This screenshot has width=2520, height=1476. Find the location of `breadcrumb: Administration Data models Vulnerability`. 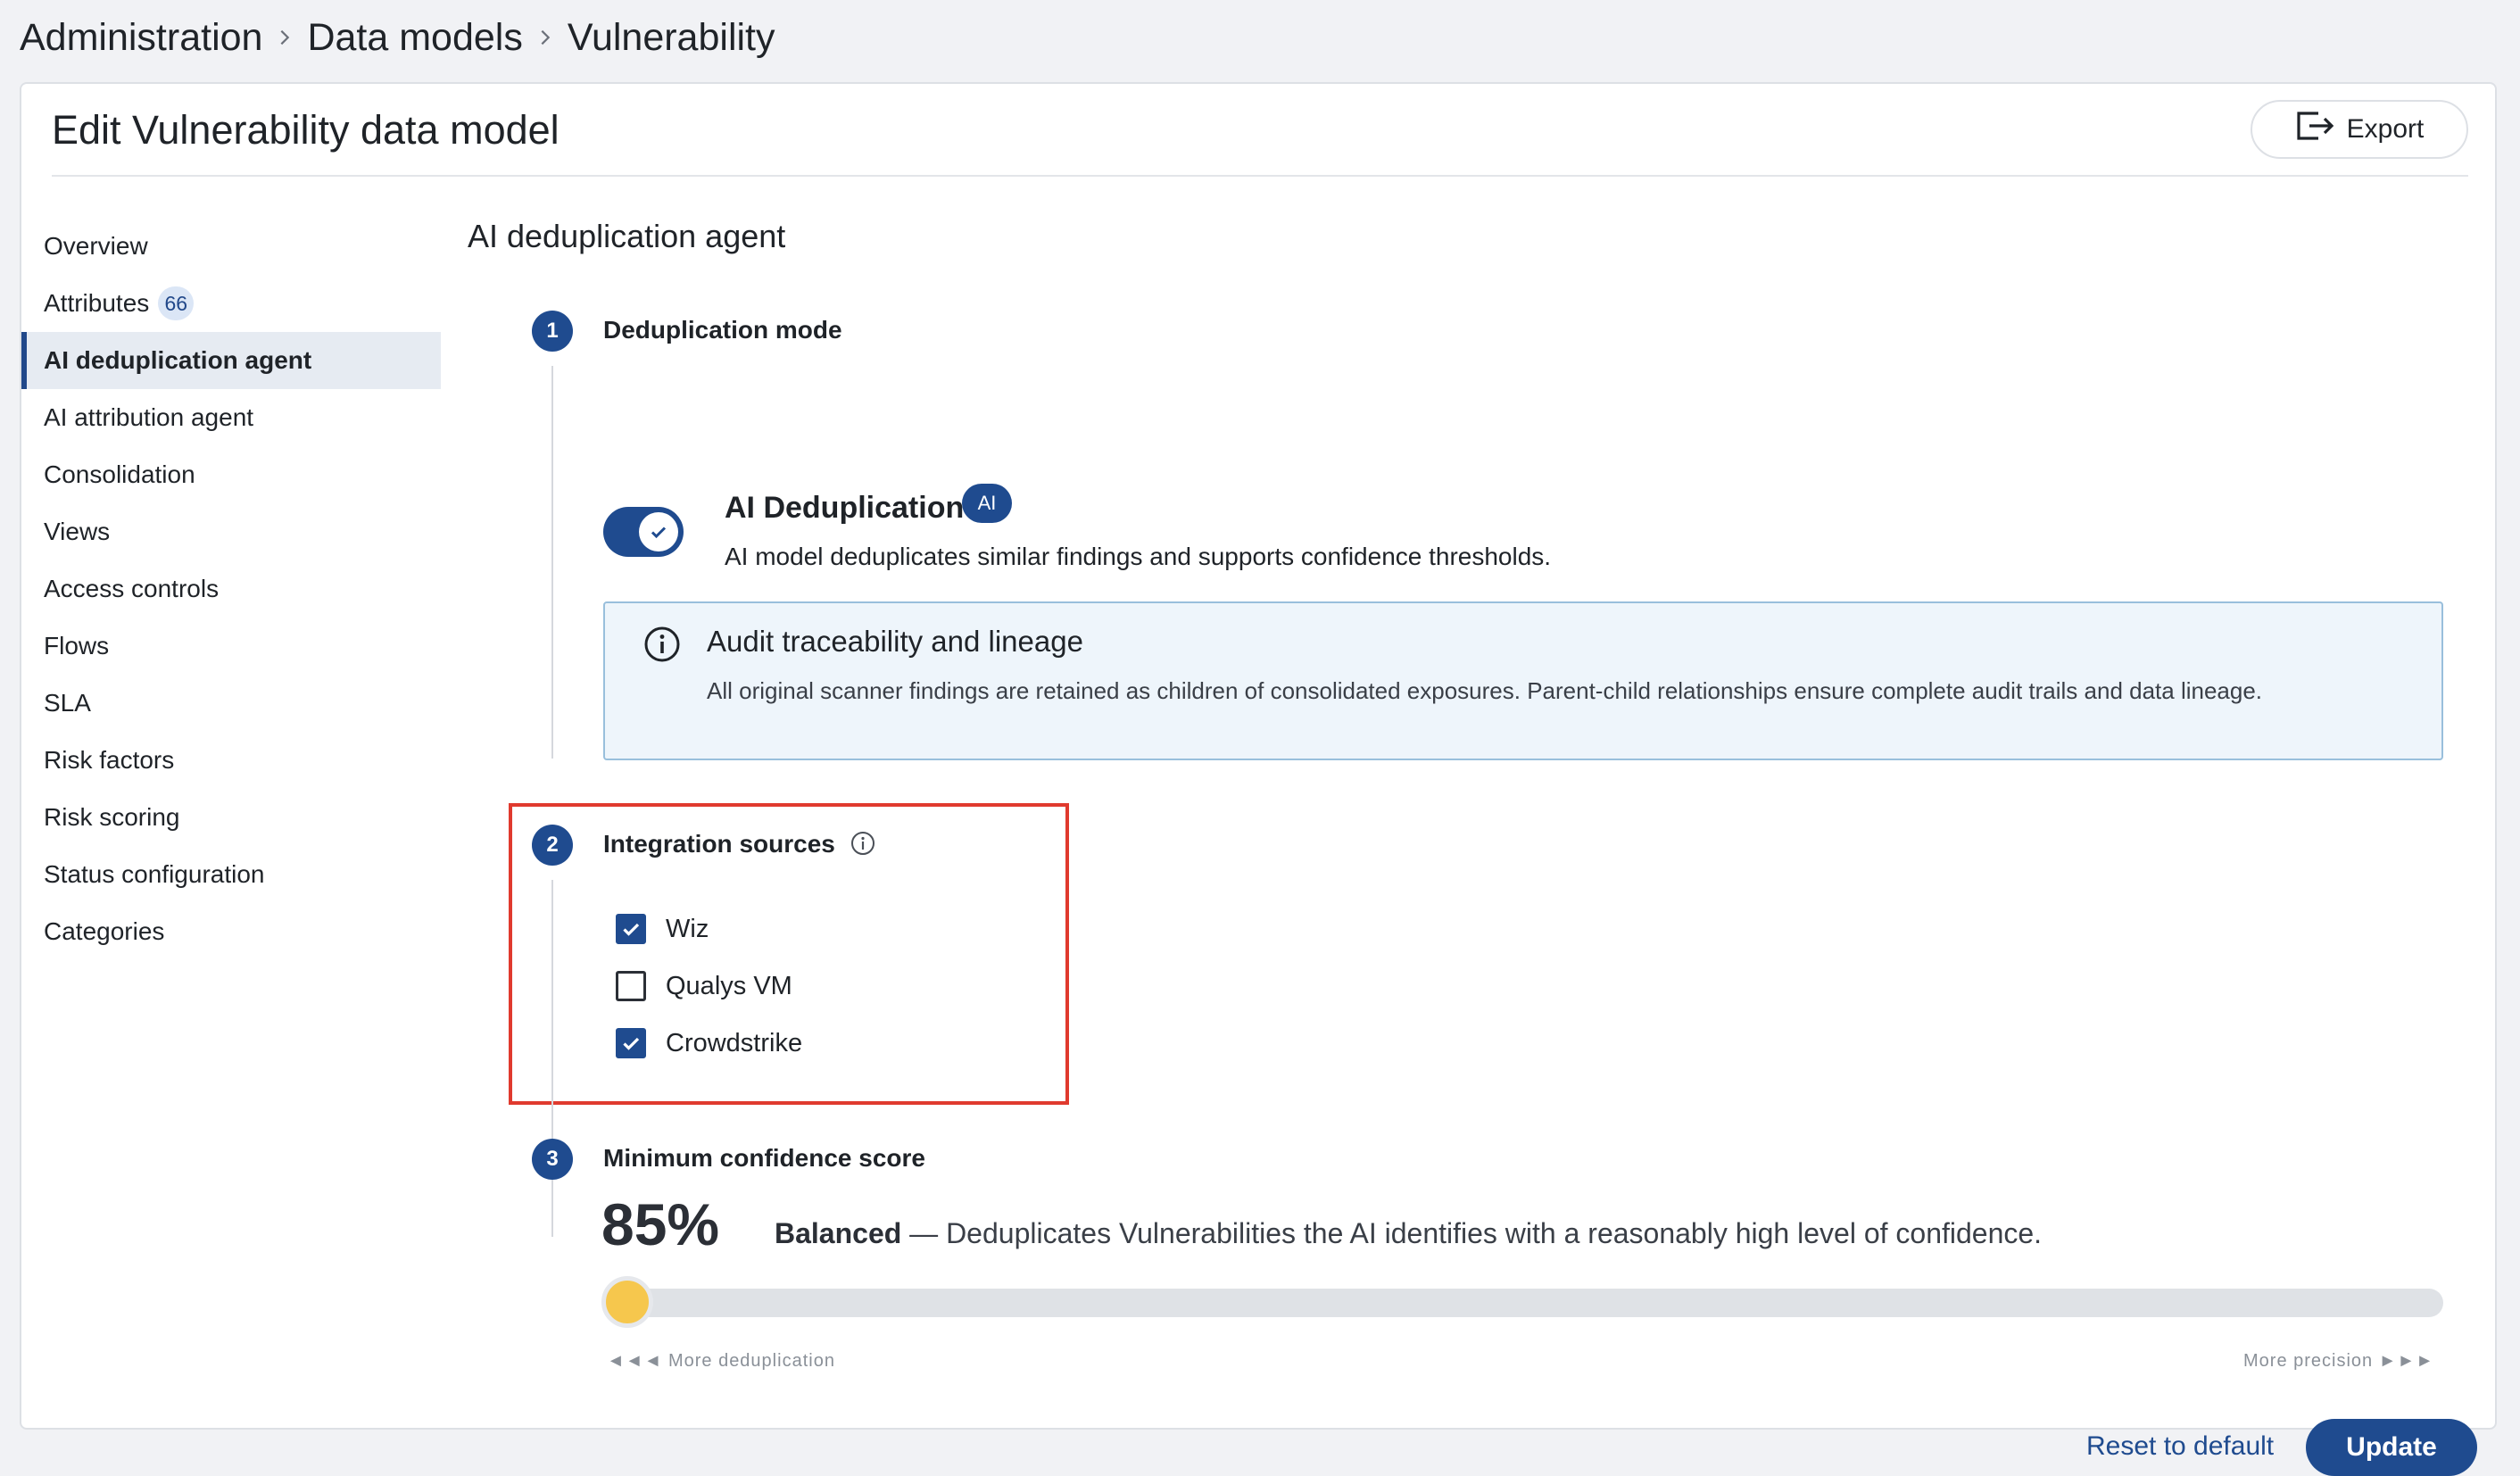

breadcrumb: Administration Data models Vulnerability is located at coordinates (397, 37).